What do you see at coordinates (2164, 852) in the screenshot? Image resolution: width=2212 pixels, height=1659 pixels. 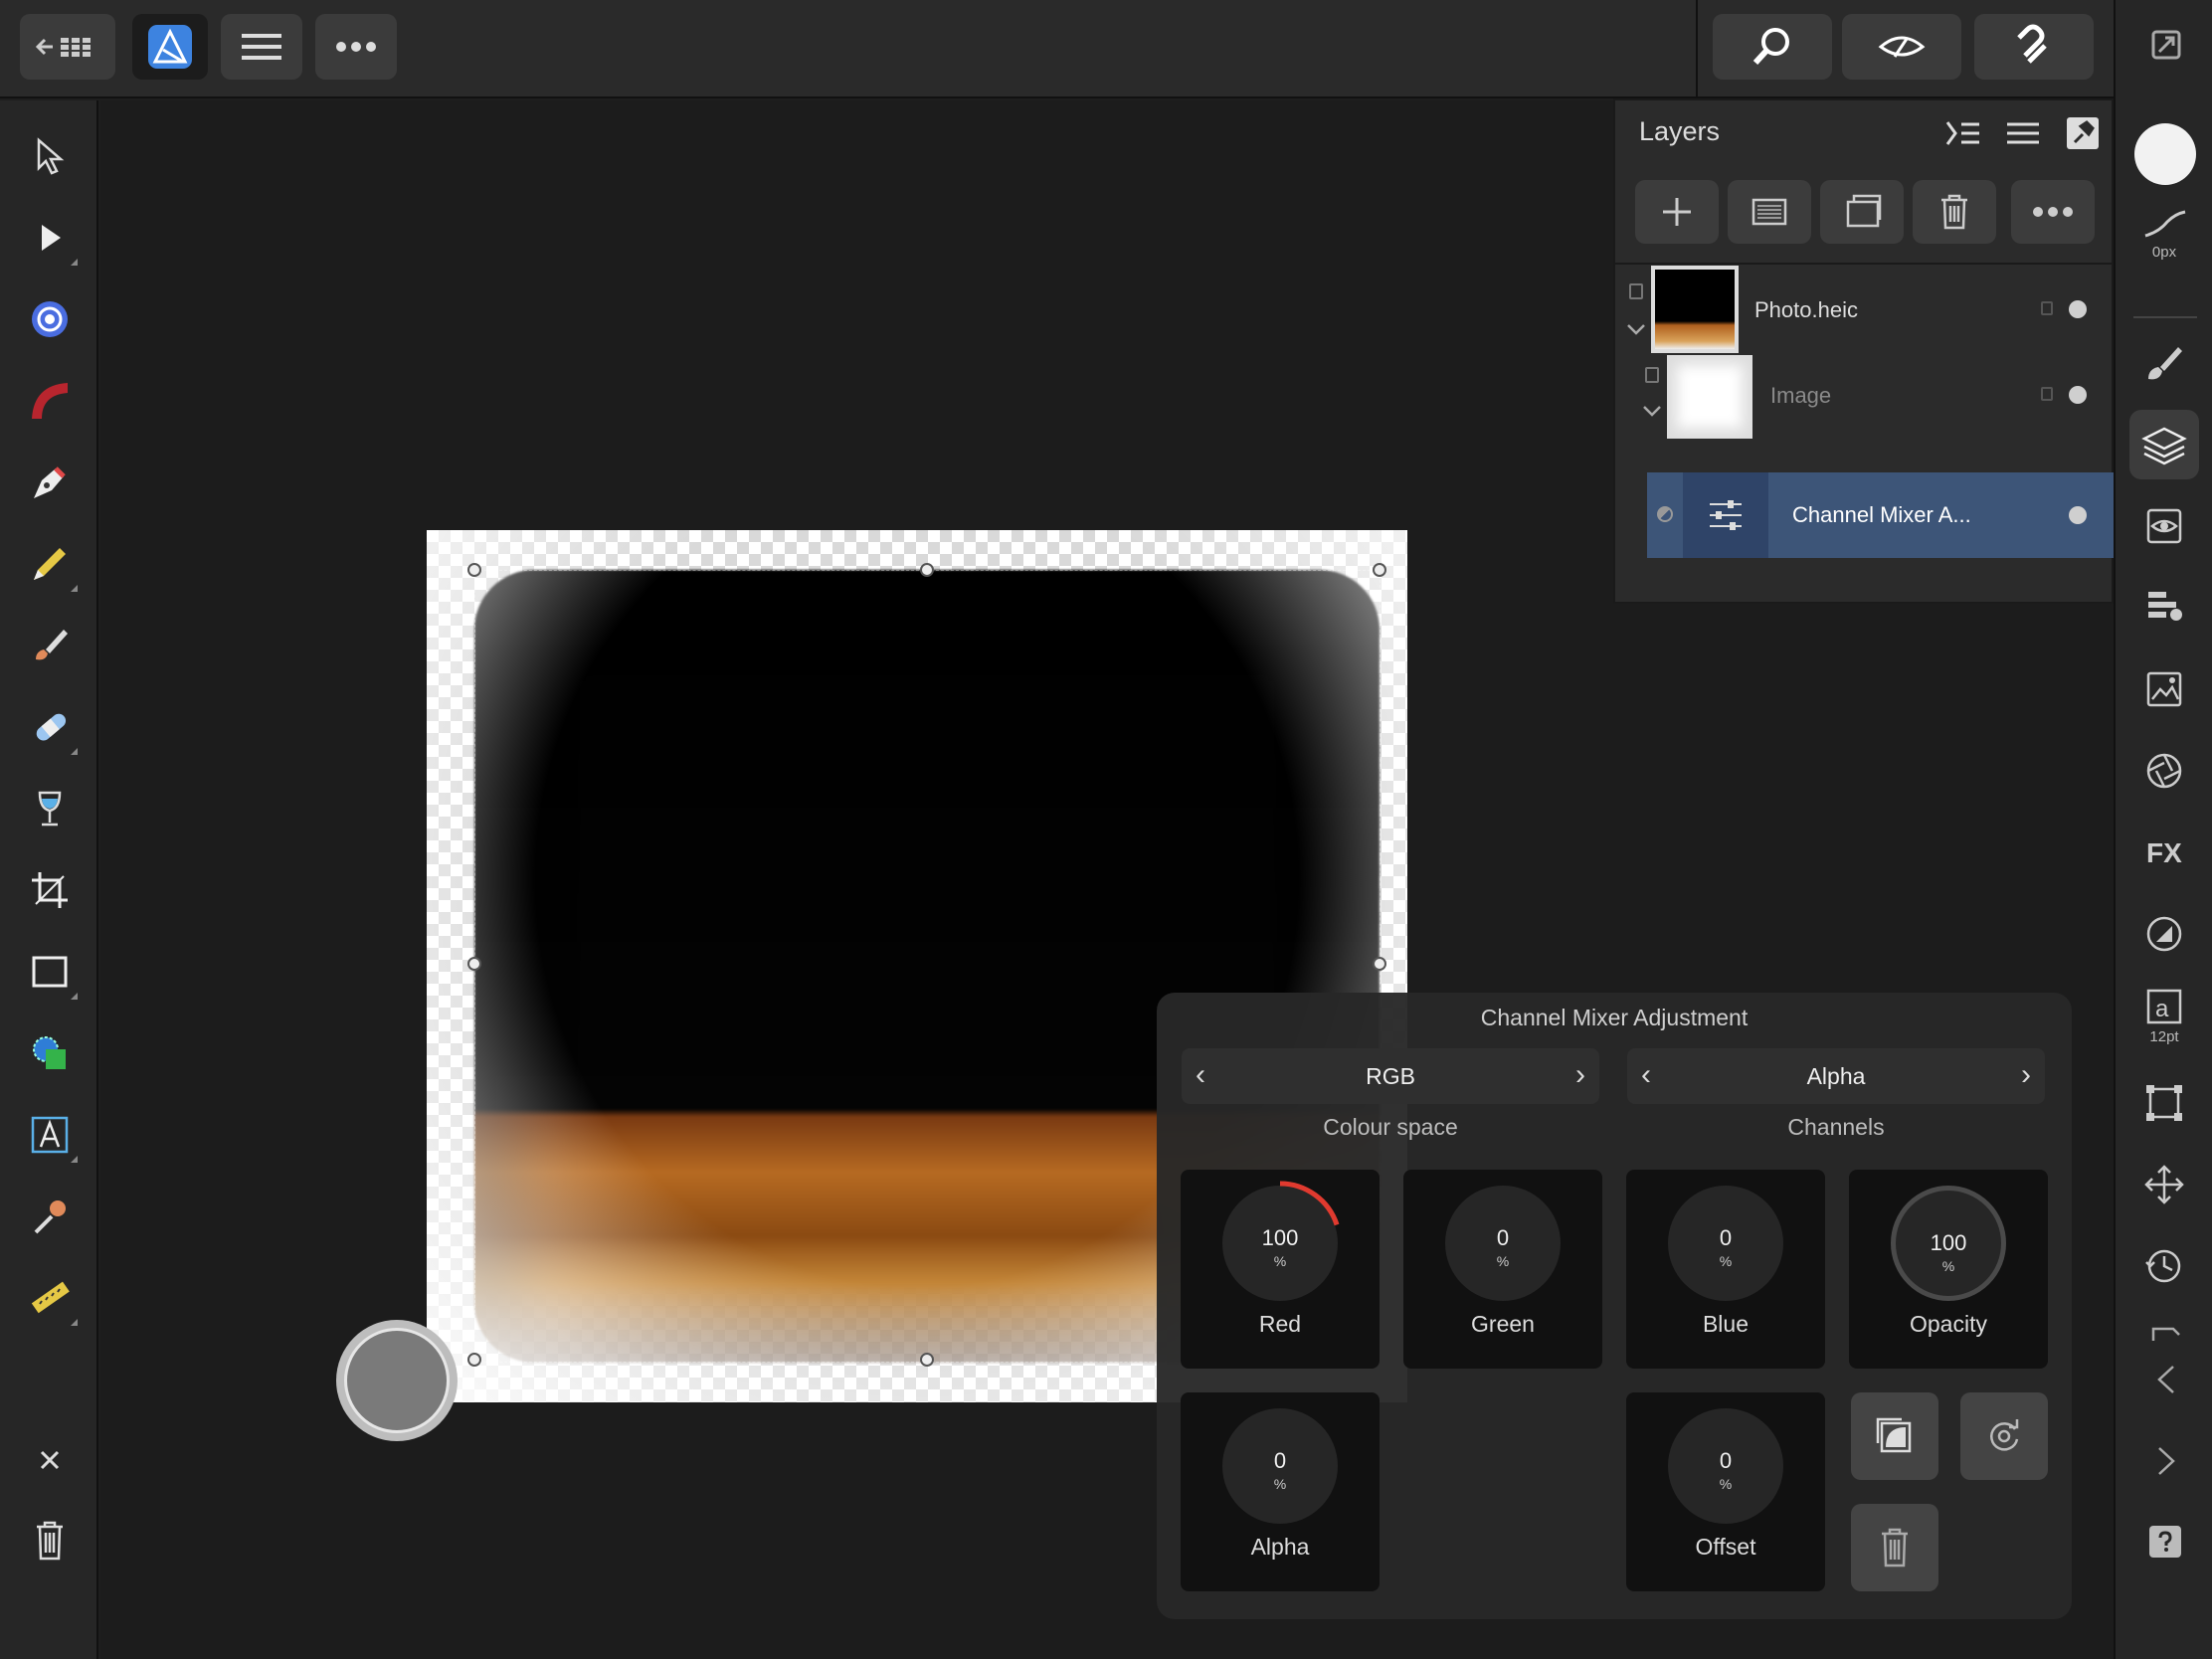 I see `effects-studio-button: FX` at bounding box center [2164, 852].